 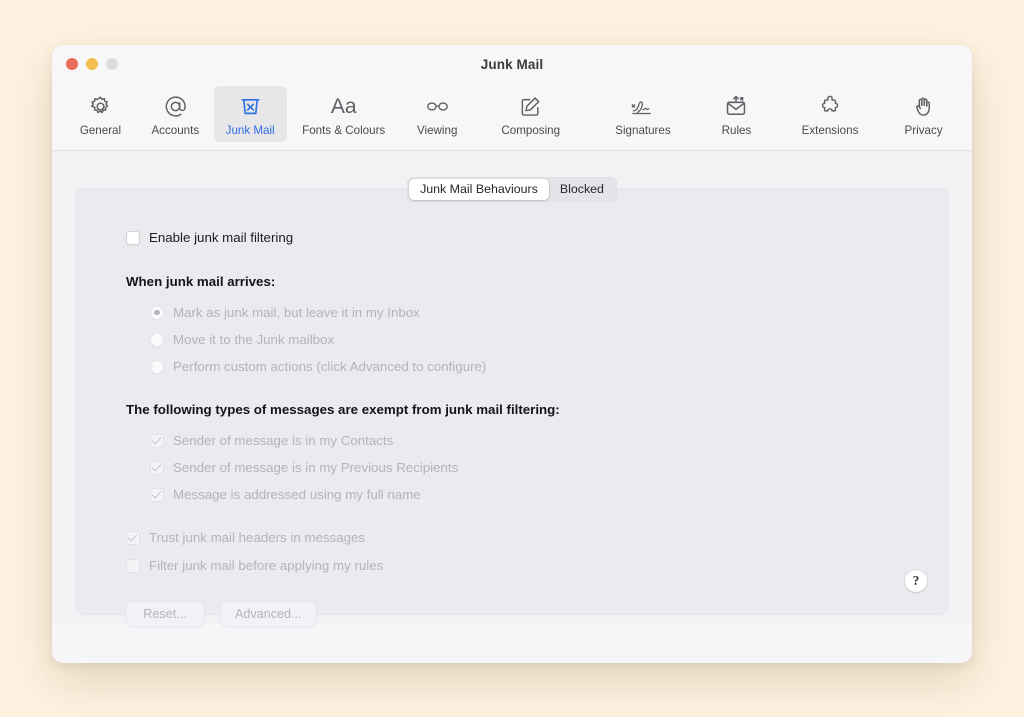 What do you see at coordinates (534, 441) in the screenshot?
I see `checkbox-row-sender-in-contacts: Sender of message is in my Contacts` at bounding box center [534, 441].